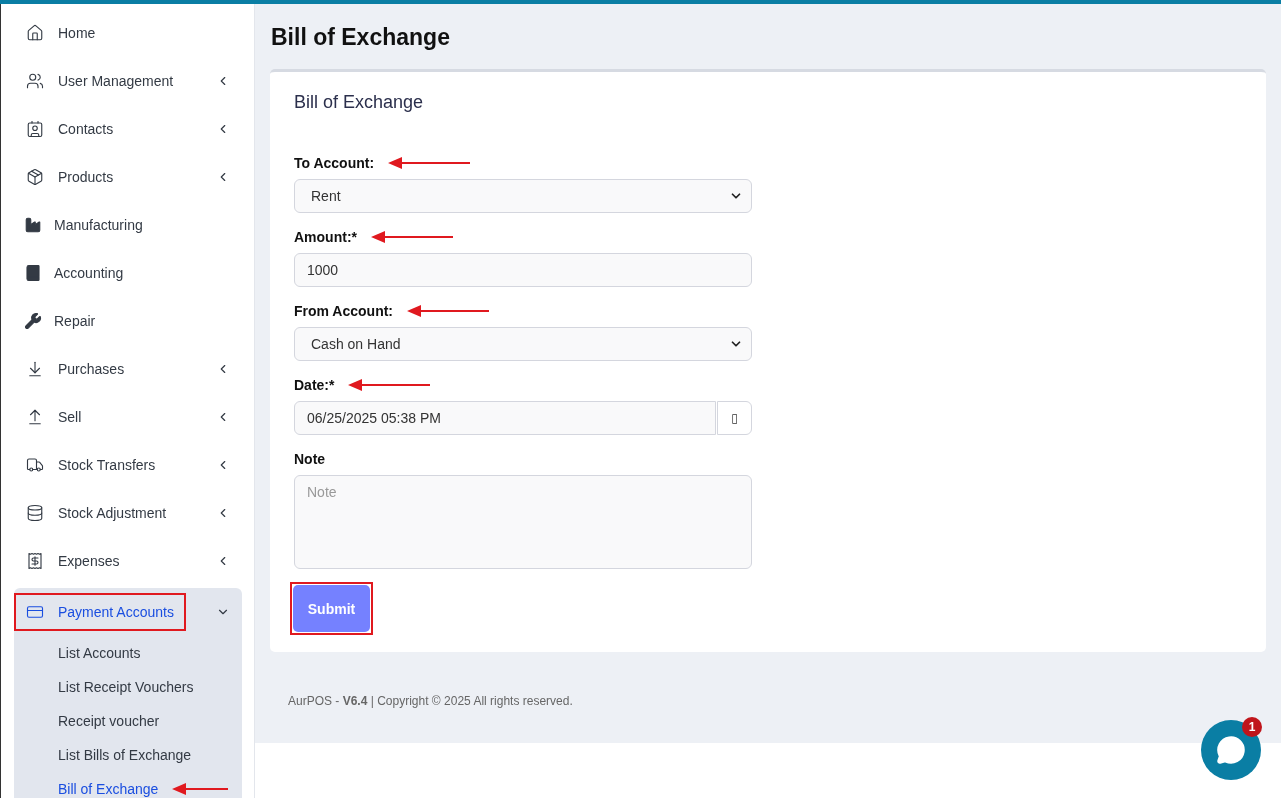 The width and height of the screenshot is (1281, 798). I want to click on chat-bubble-icon, so click(1231, 750).